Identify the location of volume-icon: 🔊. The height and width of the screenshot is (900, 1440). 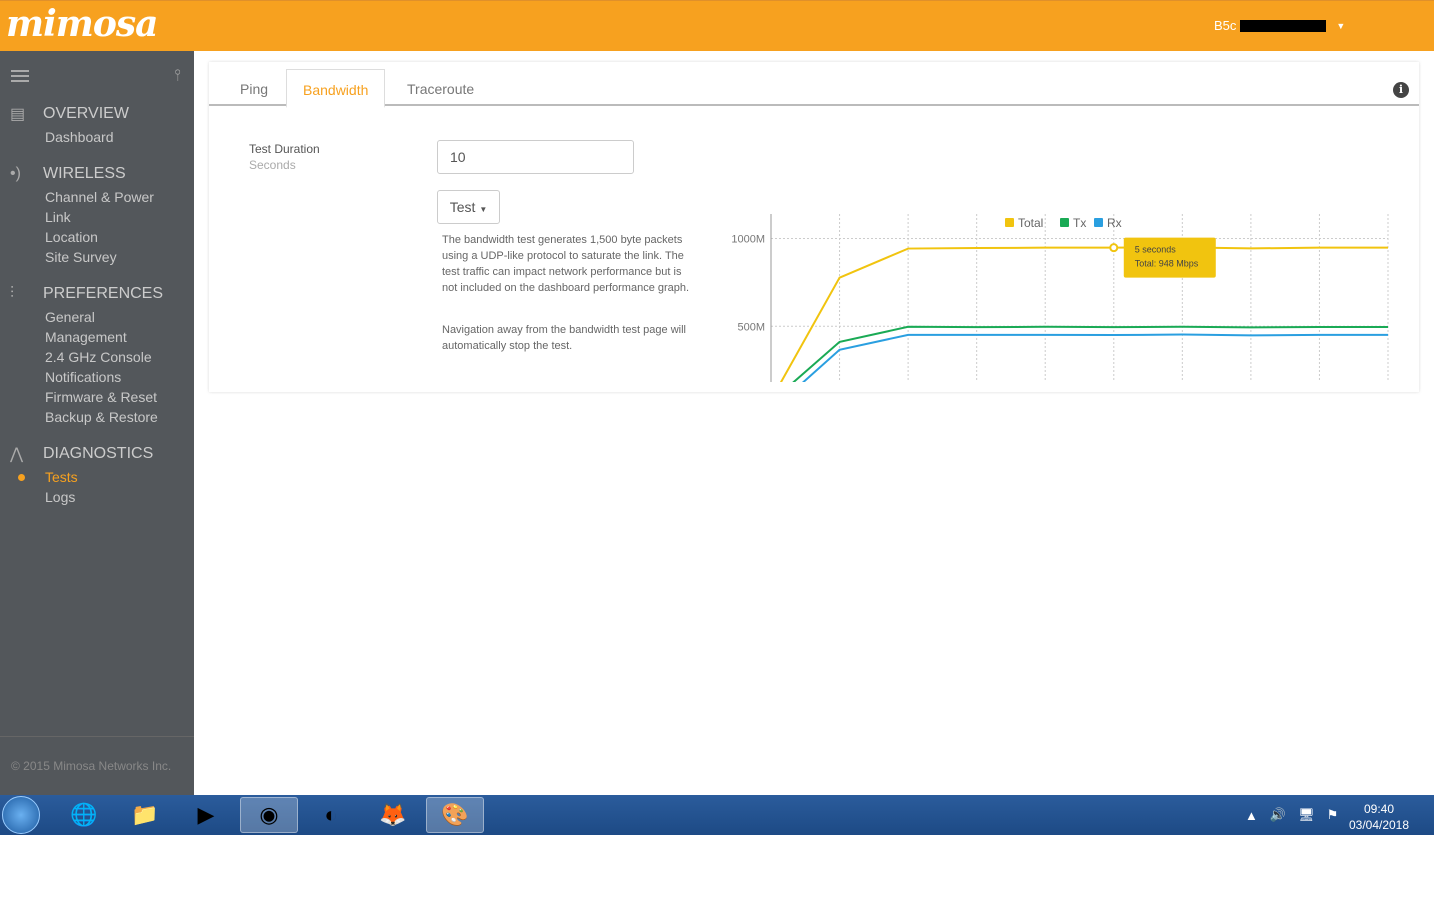
(1278, 815).